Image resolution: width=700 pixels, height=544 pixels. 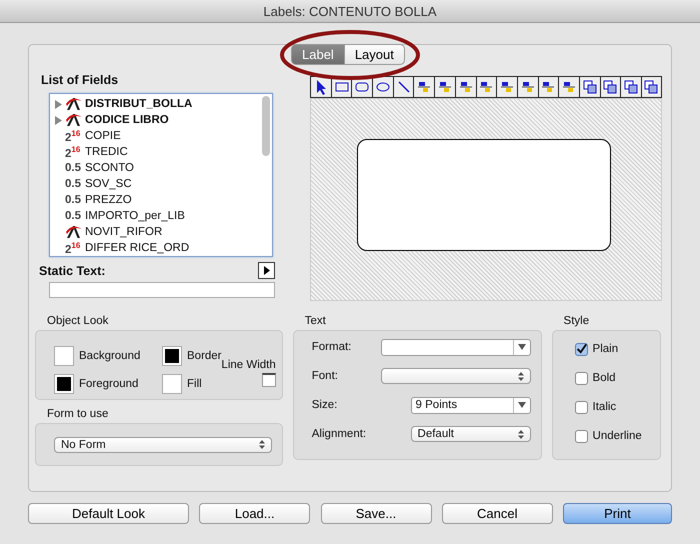 What do you see at coordinates (194, 384) in the screenshot?
I see `swatch-label: Fill` at bounding box center [194, 384].